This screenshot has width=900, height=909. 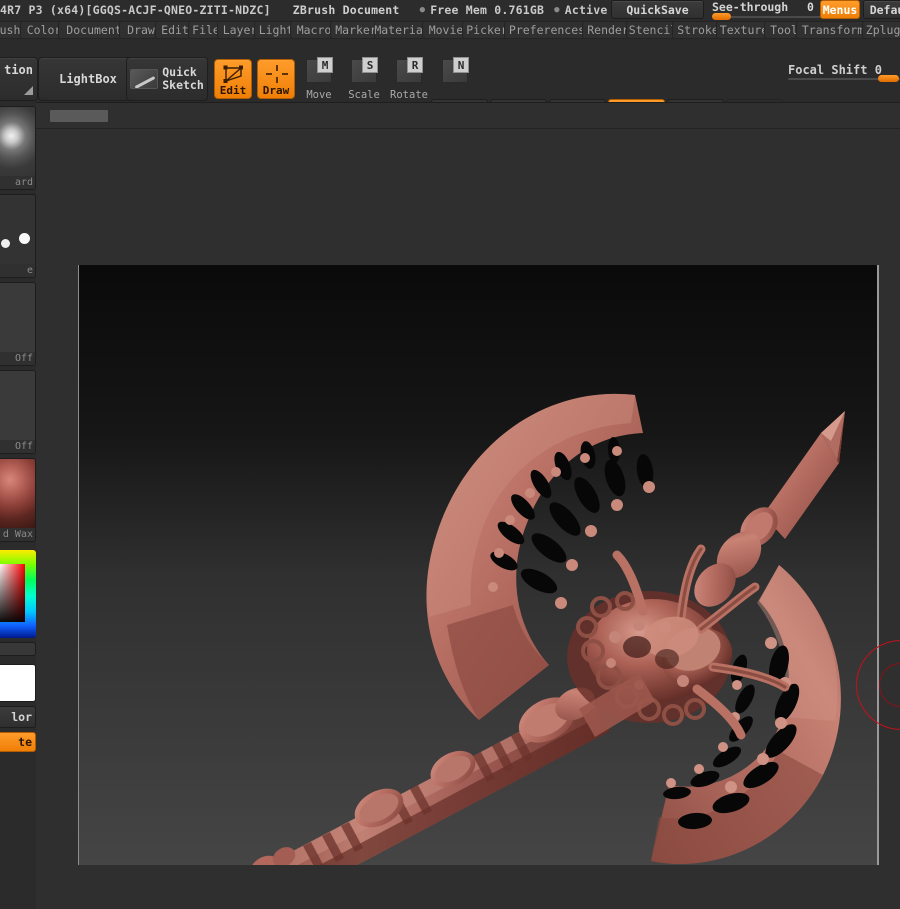 I want to click on rotate-badge: R, so click(x=415, y=65).